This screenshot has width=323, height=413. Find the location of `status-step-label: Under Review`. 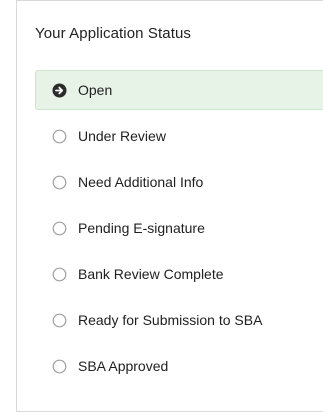

status-step-label: Under Review is located at coordinates (122, 136).